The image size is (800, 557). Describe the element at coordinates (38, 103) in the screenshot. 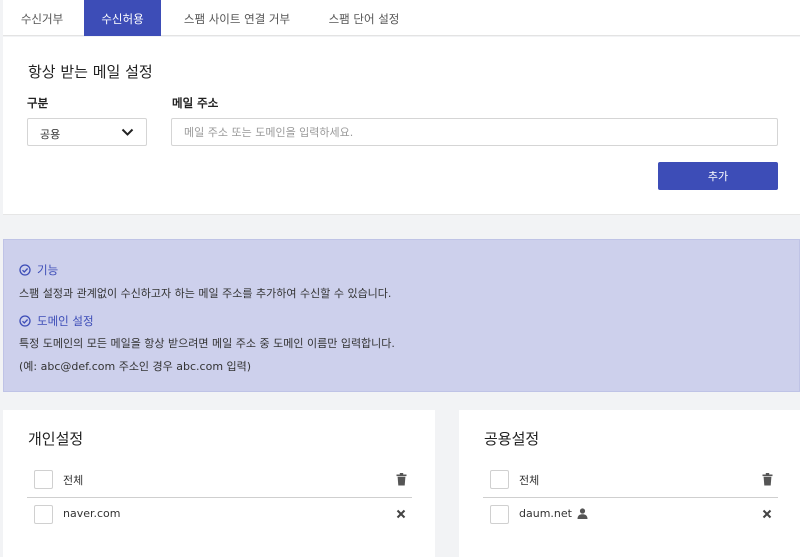

I see `category-label: 구분` at that location.